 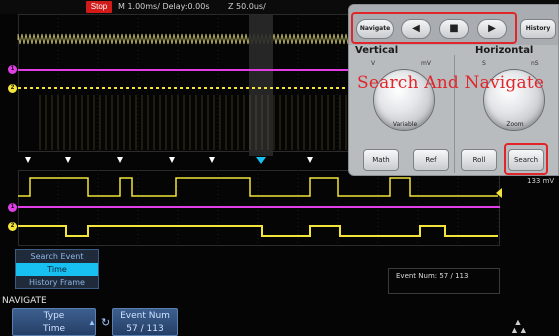 I want to click on vertical-plus-label: mV, so click(x=426, y=63).